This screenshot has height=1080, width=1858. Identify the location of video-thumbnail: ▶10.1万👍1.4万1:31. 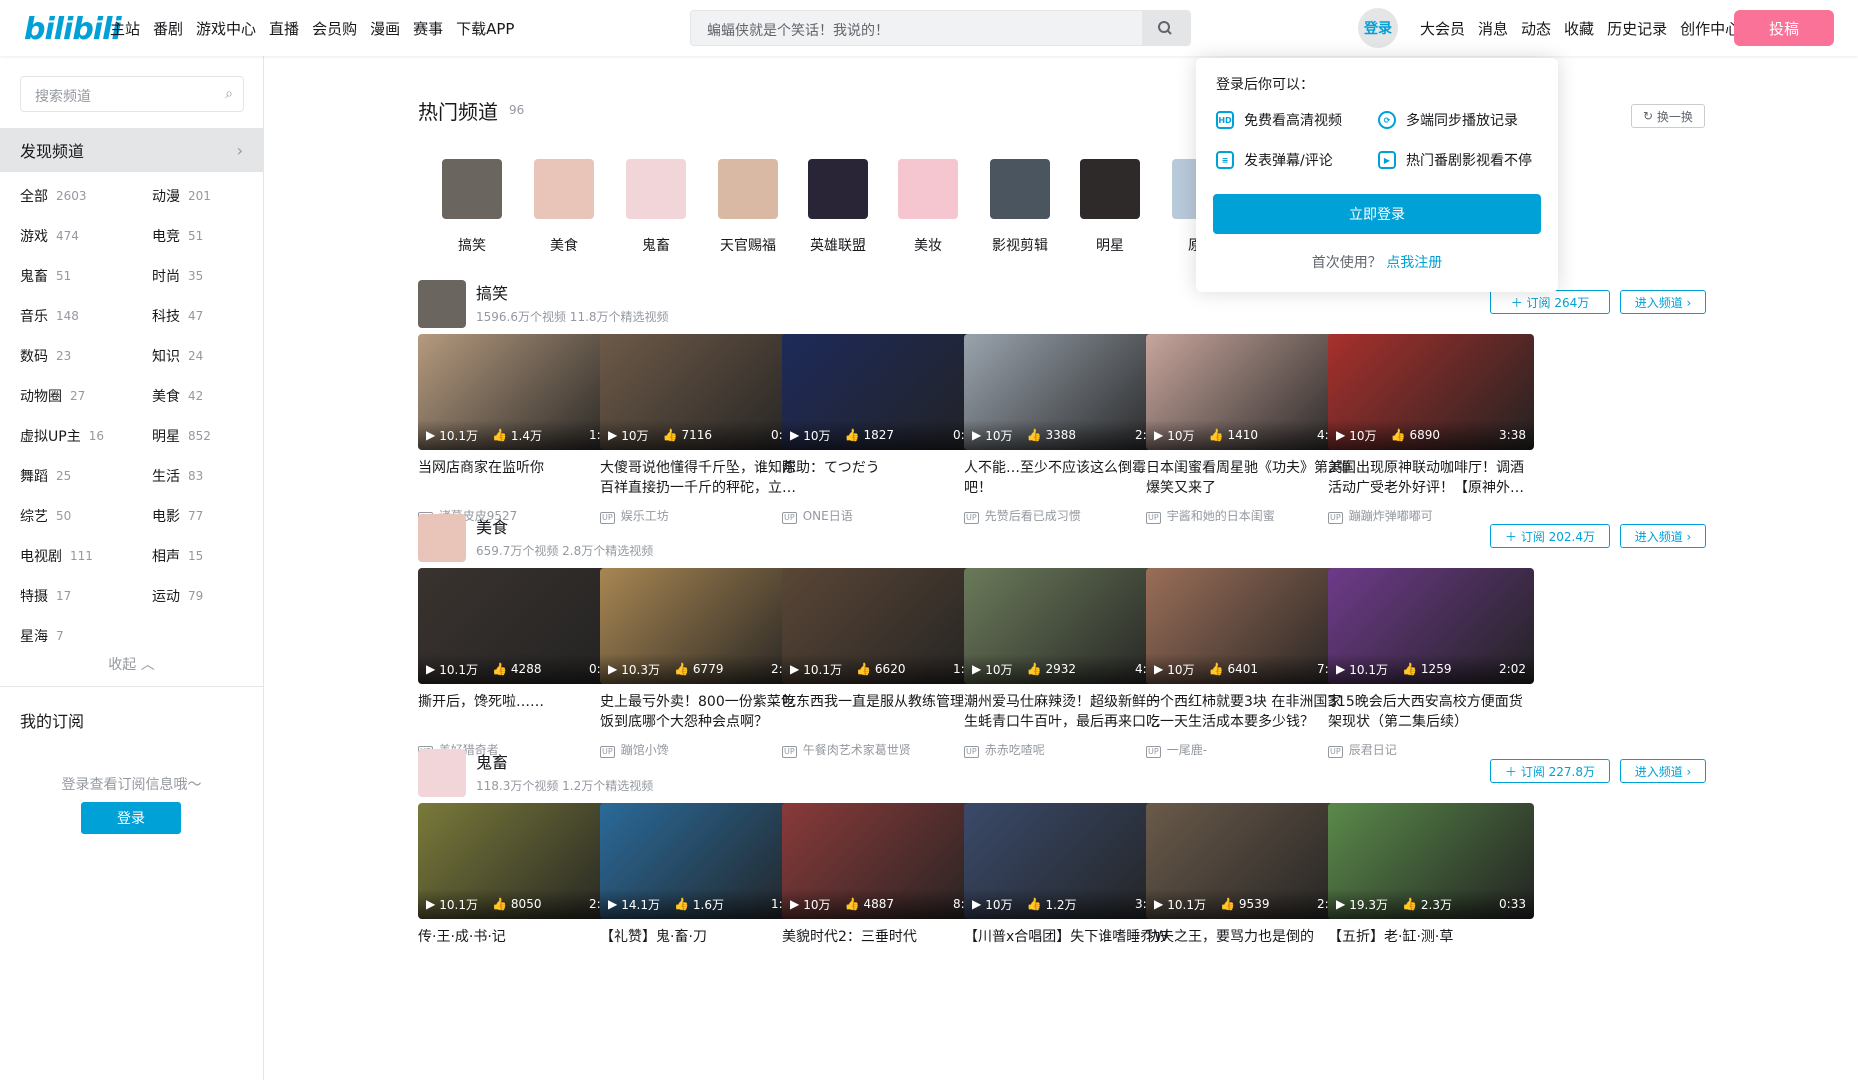
(521, 392).